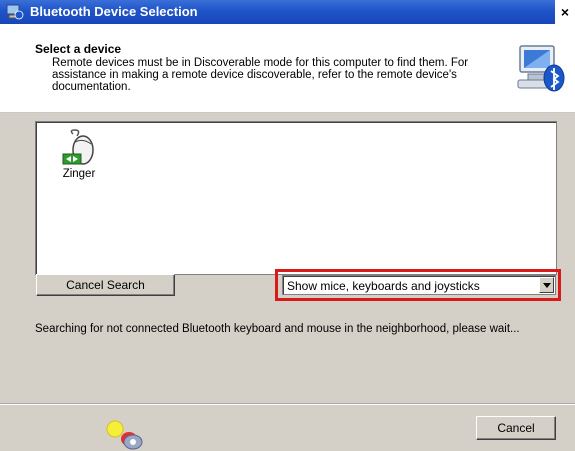  Describe the element at coordinates (15, 12) in the screenshot. I see `bluetooth-app-icon` at that location.